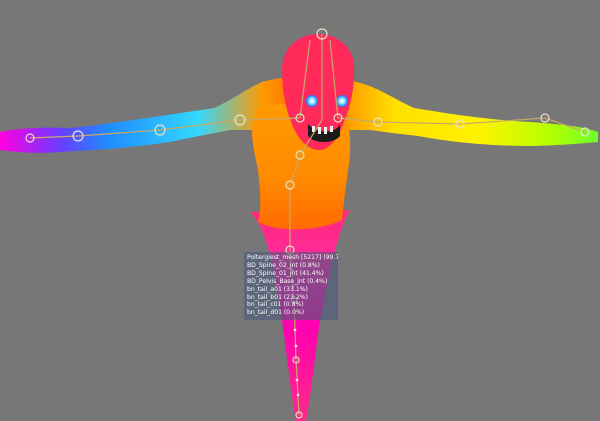 This screenshot has height=421, width=600. What do you see at coordinates (275, 305) in the screenshot?
I see `tooltip-line: bn_tail_c01 (0.8%)` at bounding box center [275, 305].